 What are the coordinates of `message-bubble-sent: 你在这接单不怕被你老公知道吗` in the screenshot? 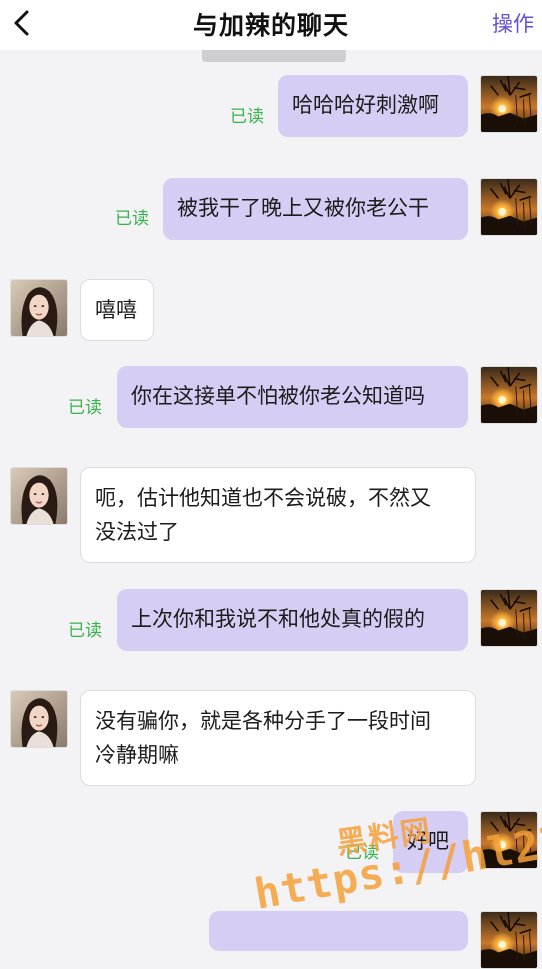 It's located at (292, 397).